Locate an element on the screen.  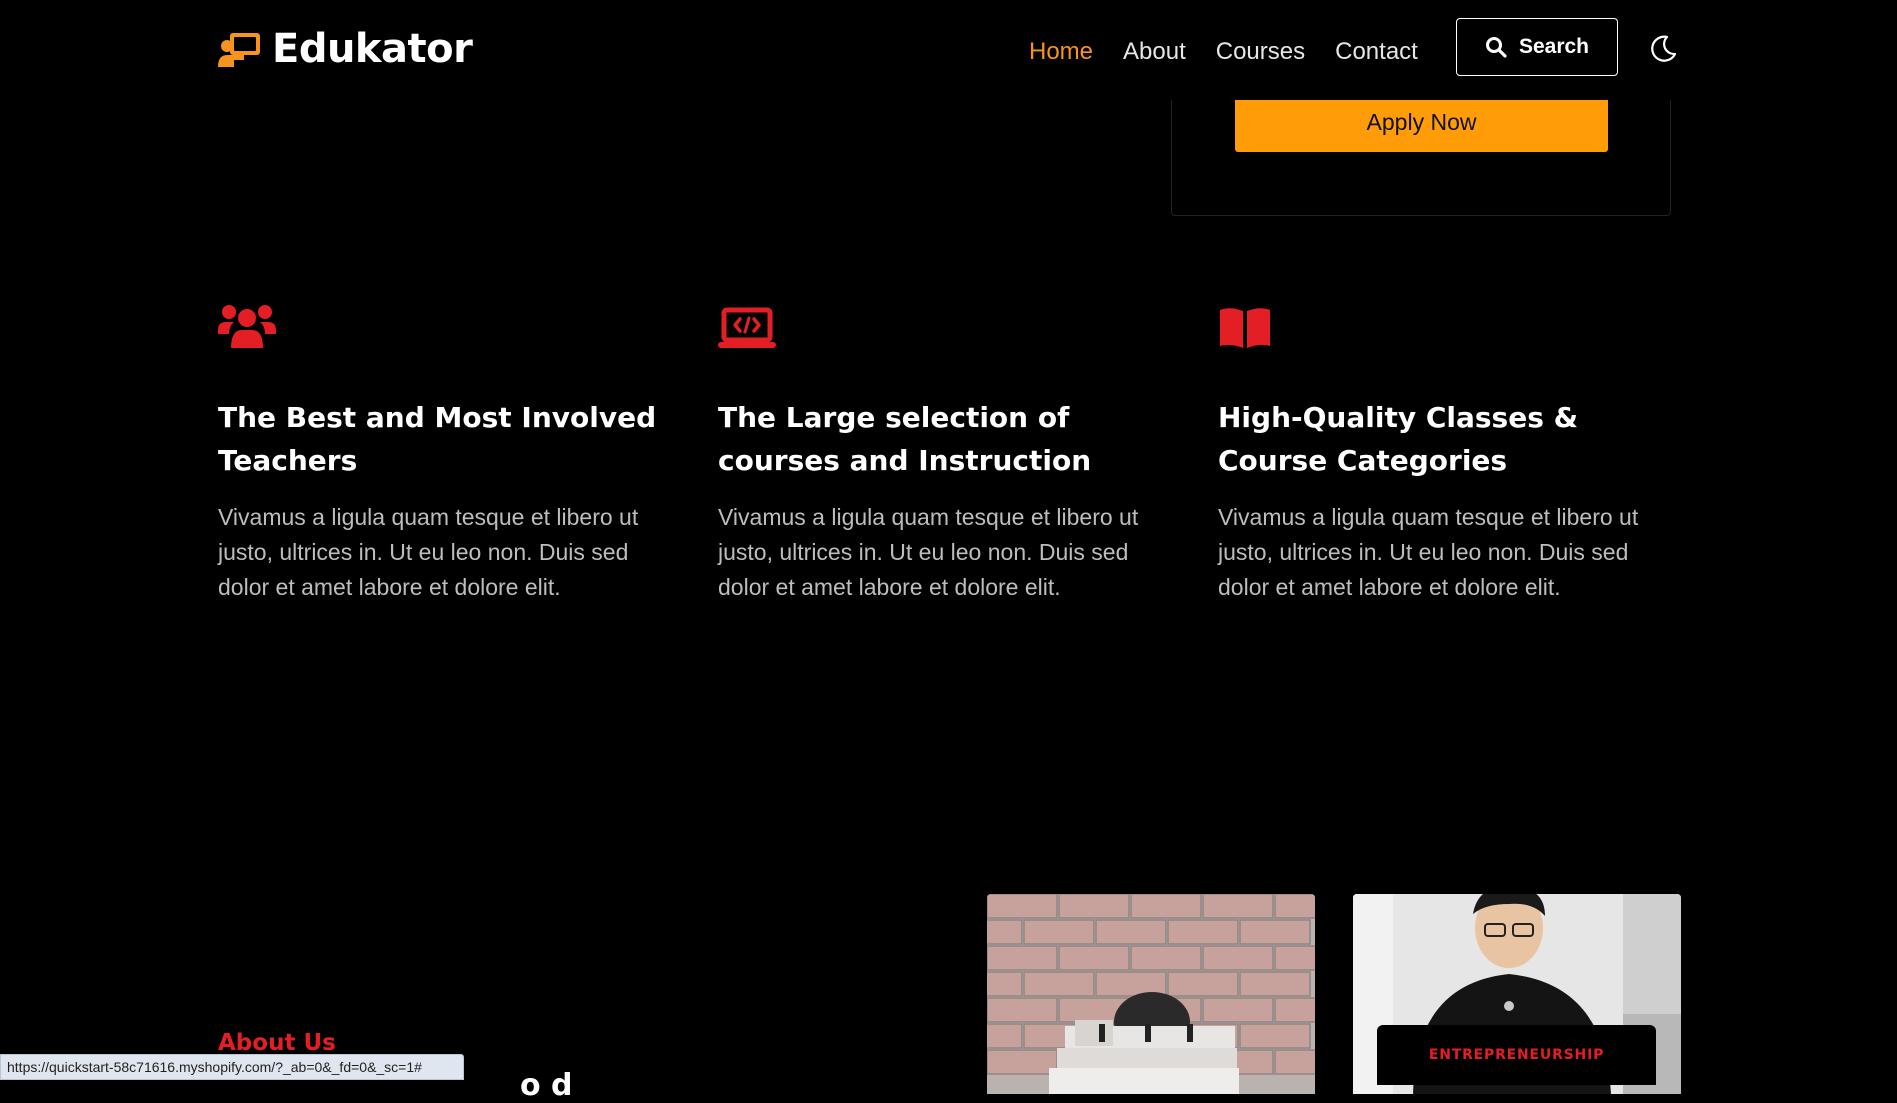
search-button: Search is located at coordinates (1537, 47).